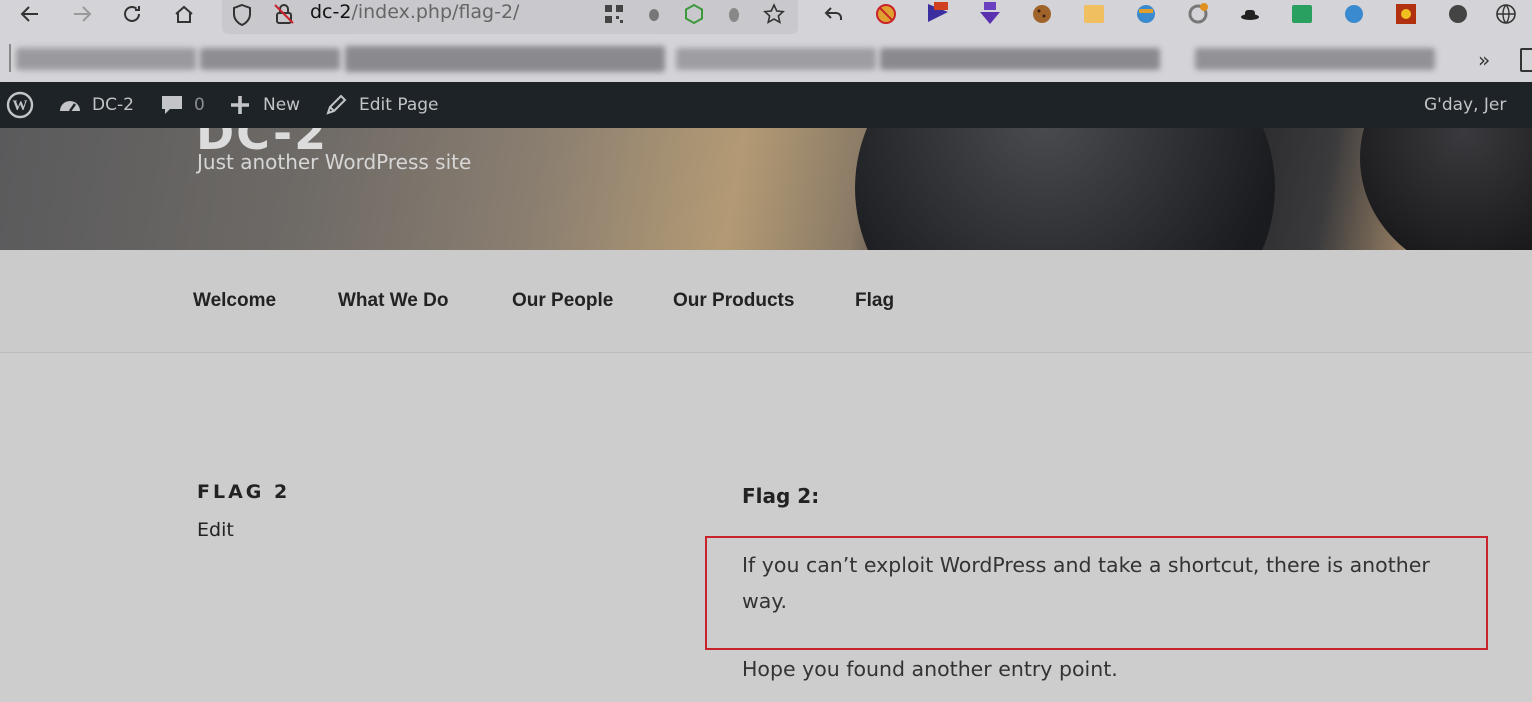 The width and height of the screenshot is (1532, 702). What do you see at coordinates (1250, 14) in the screenshot?
I see `hat-extension-icon` at bounding box center [1250, 14].